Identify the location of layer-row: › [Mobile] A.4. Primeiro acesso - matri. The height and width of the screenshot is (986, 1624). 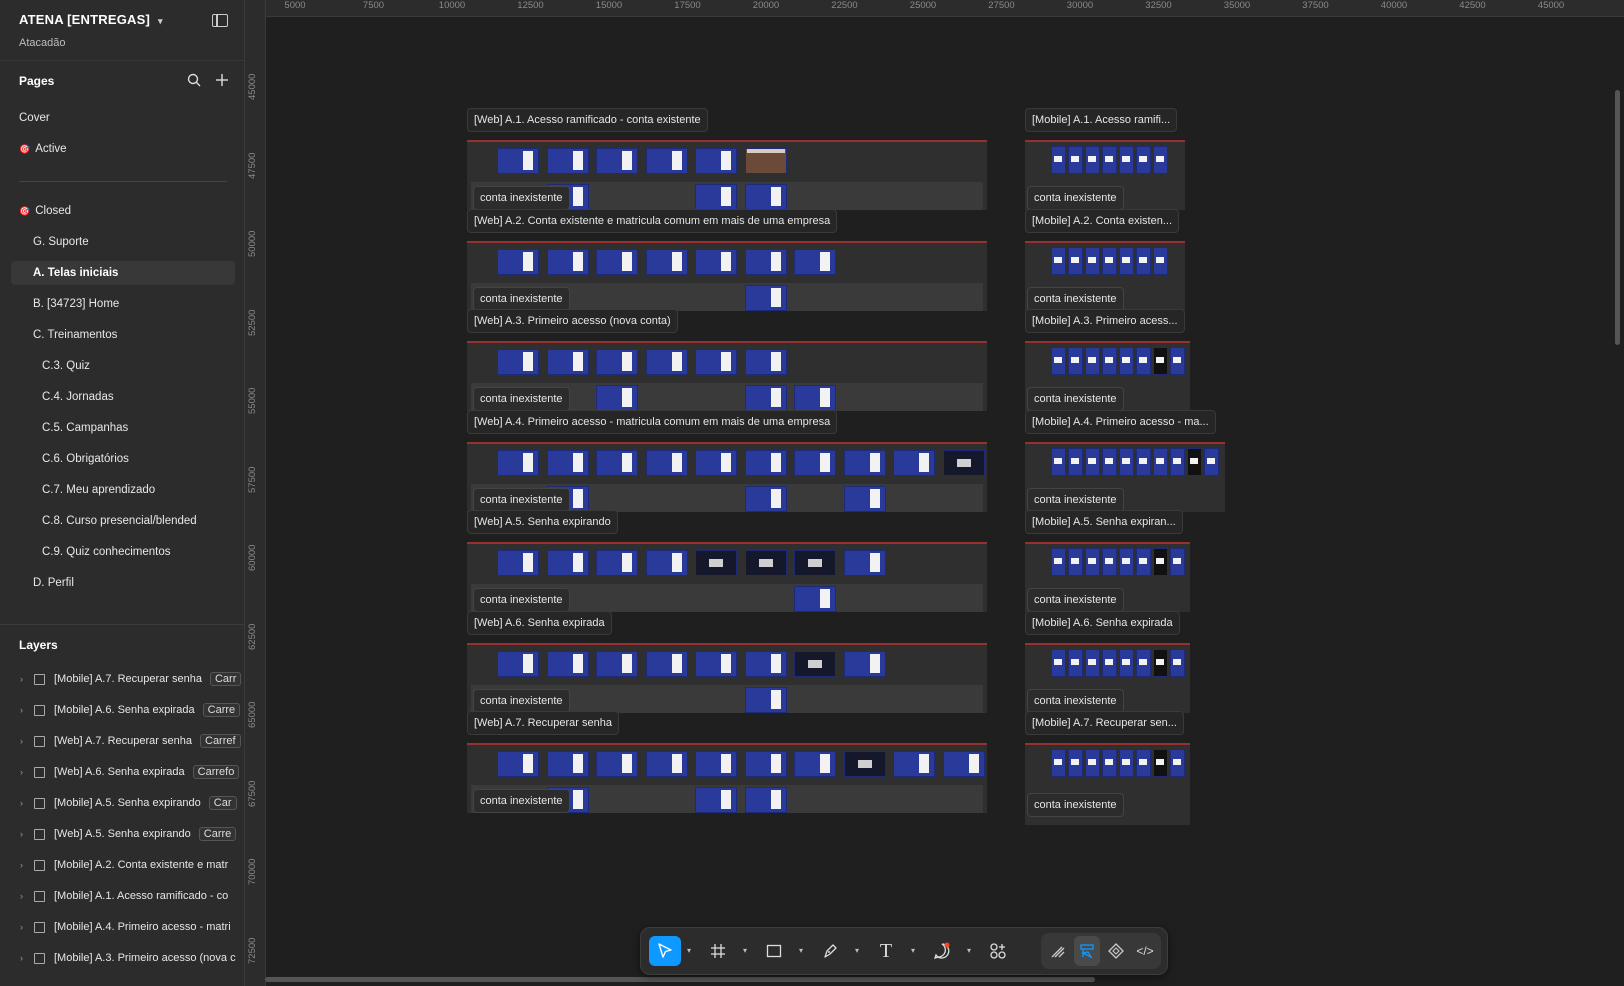
(122, 927).